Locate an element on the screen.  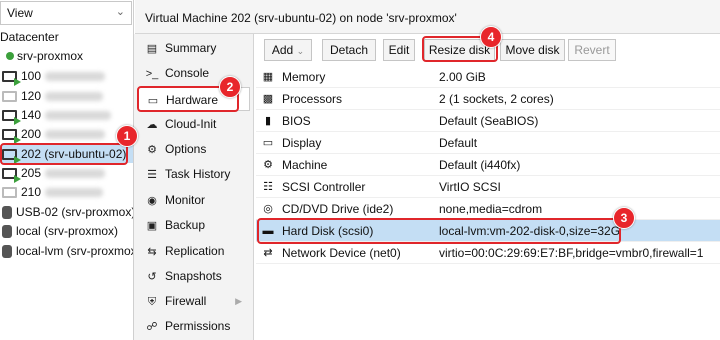
nav-item-label: Cloud-Init is located at coordinates (191, 124).